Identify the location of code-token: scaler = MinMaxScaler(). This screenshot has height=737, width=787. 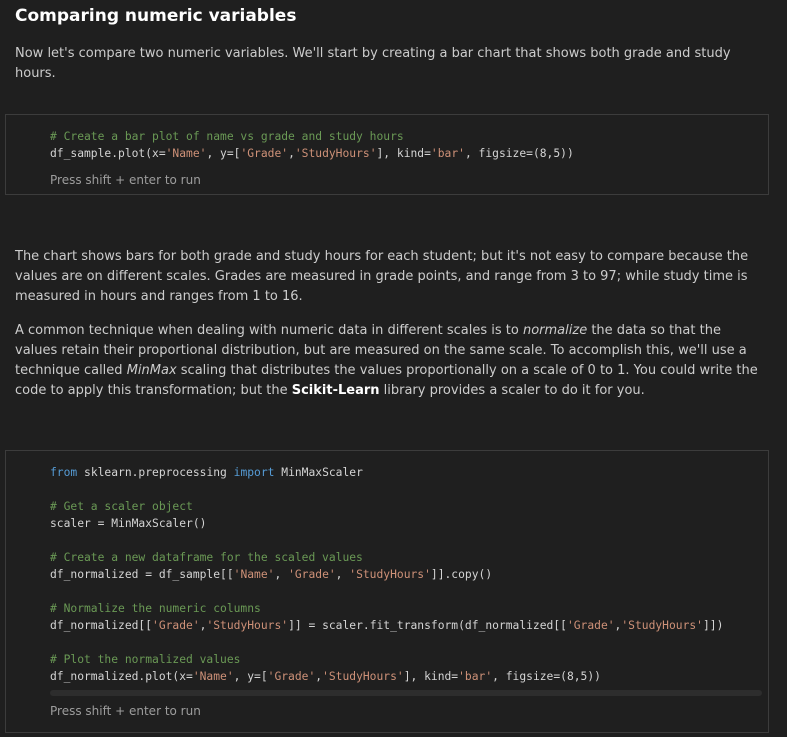
(128, 523).